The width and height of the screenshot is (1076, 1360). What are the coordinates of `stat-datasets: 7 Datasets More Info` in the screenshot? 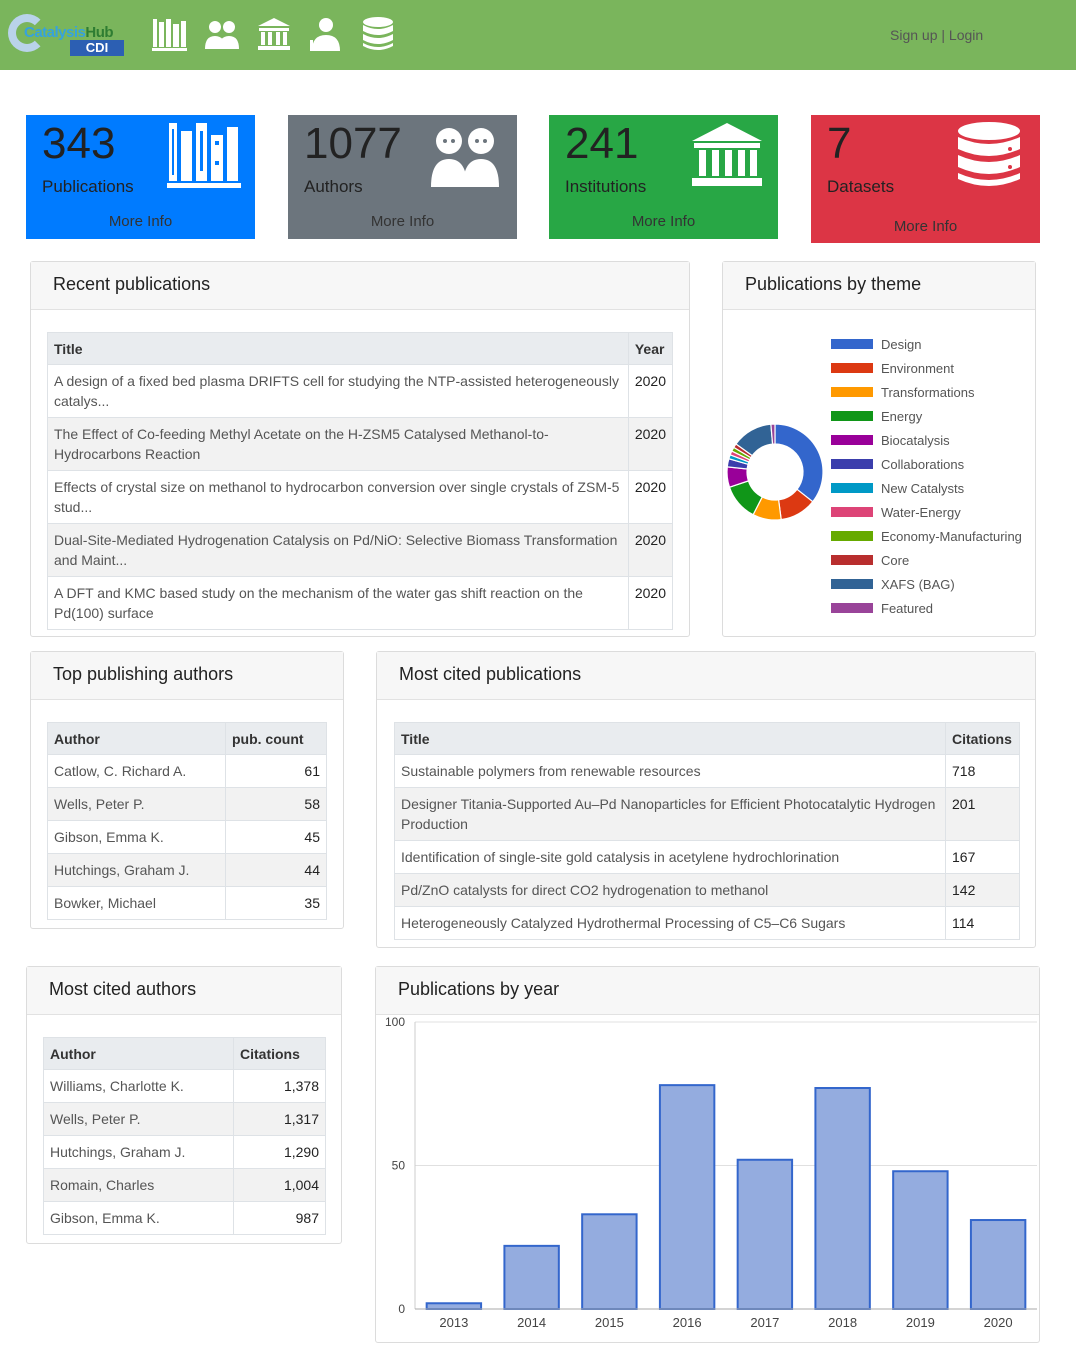 It's located at (925, 179).